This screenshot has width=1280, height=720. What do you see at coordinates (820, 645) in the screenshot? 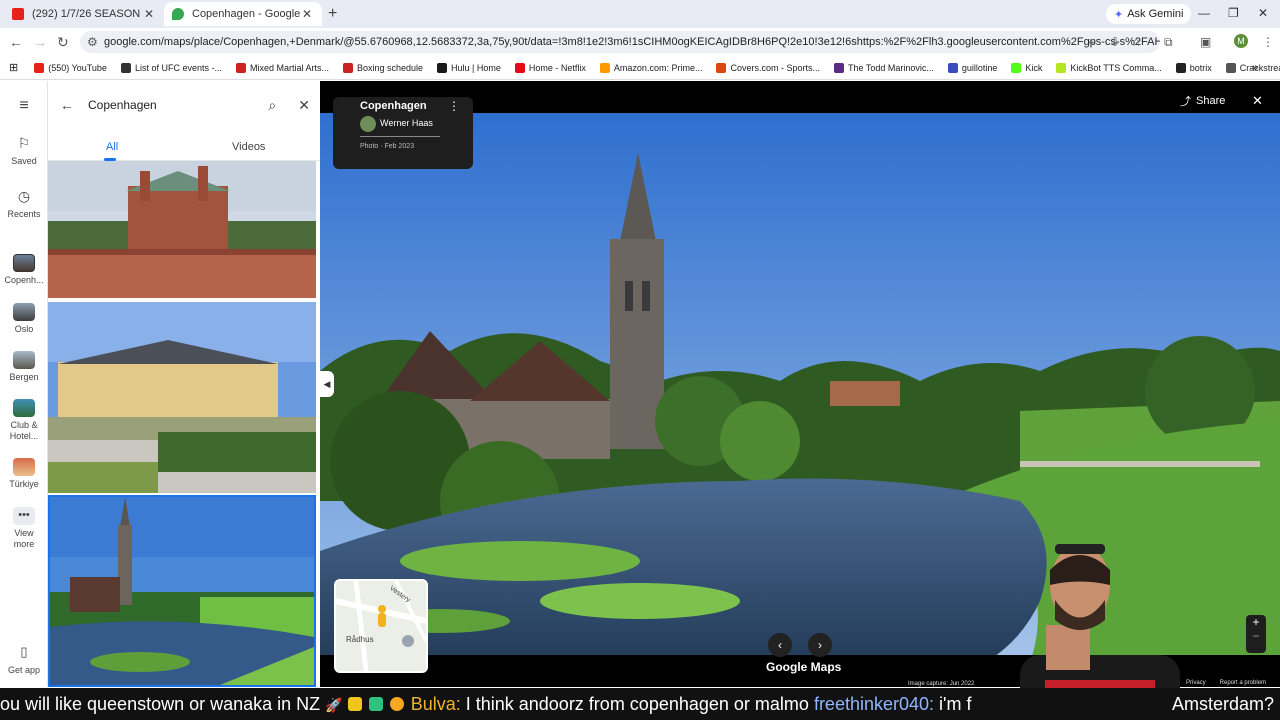
I see `next-photo-button: ›` at bounding box center [820, 645].